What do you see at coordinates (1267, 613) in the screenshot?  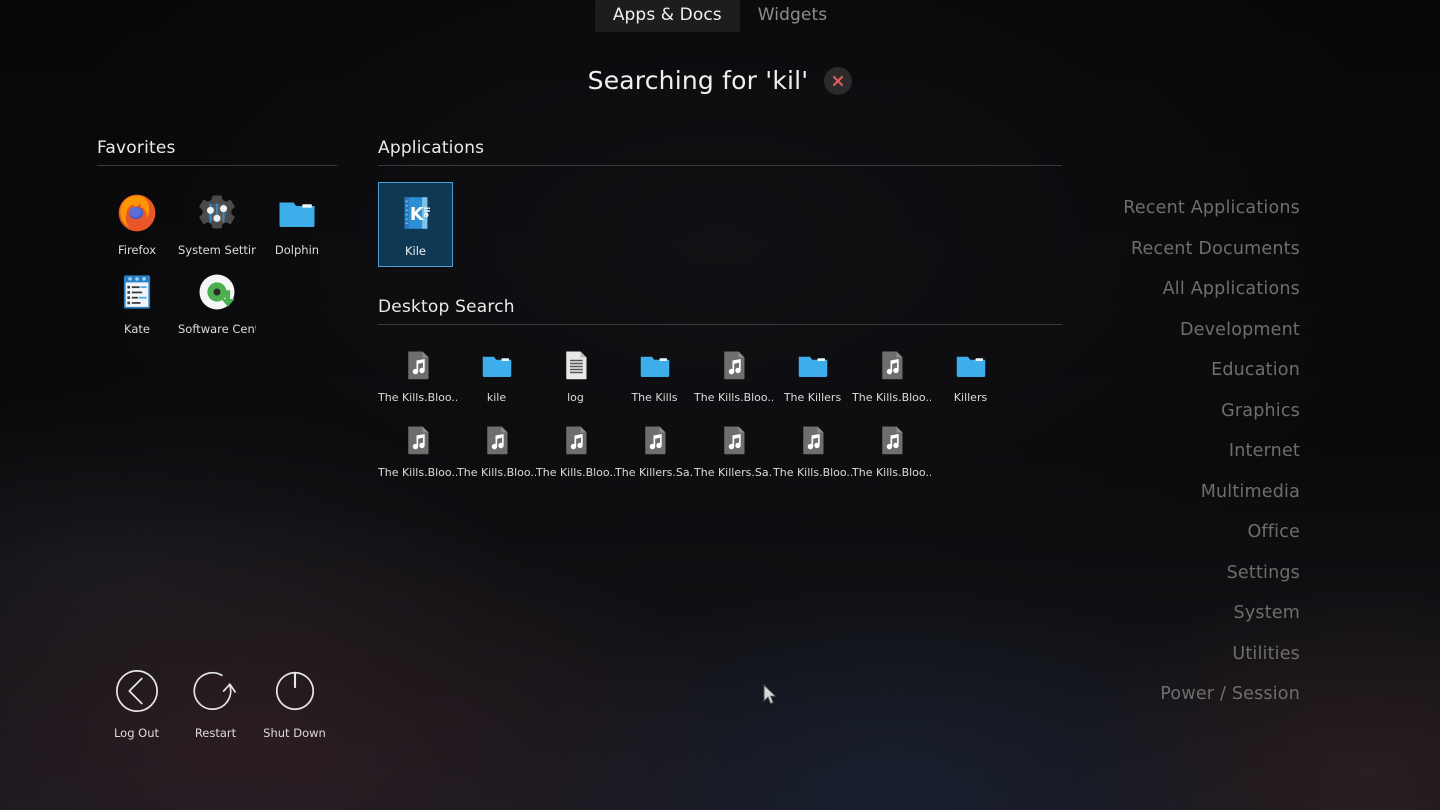 I see `category-item-system: System` at bounding box center [1267, 613].